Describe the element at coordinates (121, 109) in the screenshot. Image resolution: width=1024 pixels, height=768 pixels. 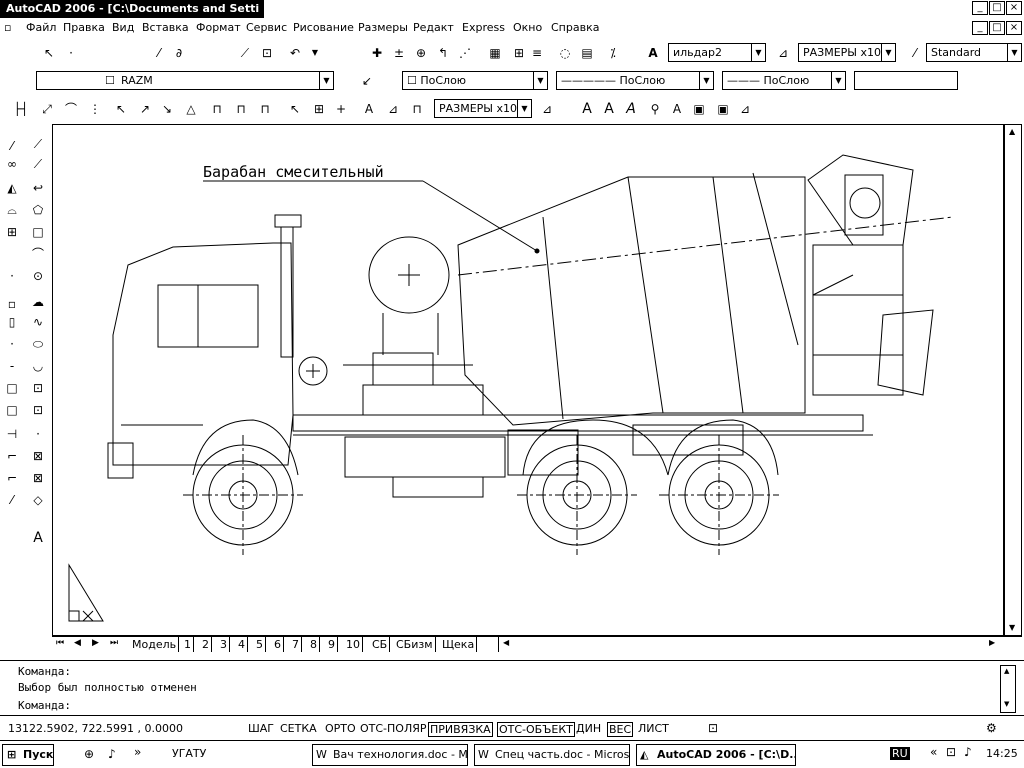
I see `dim-radius-icon: ↖` at that location.